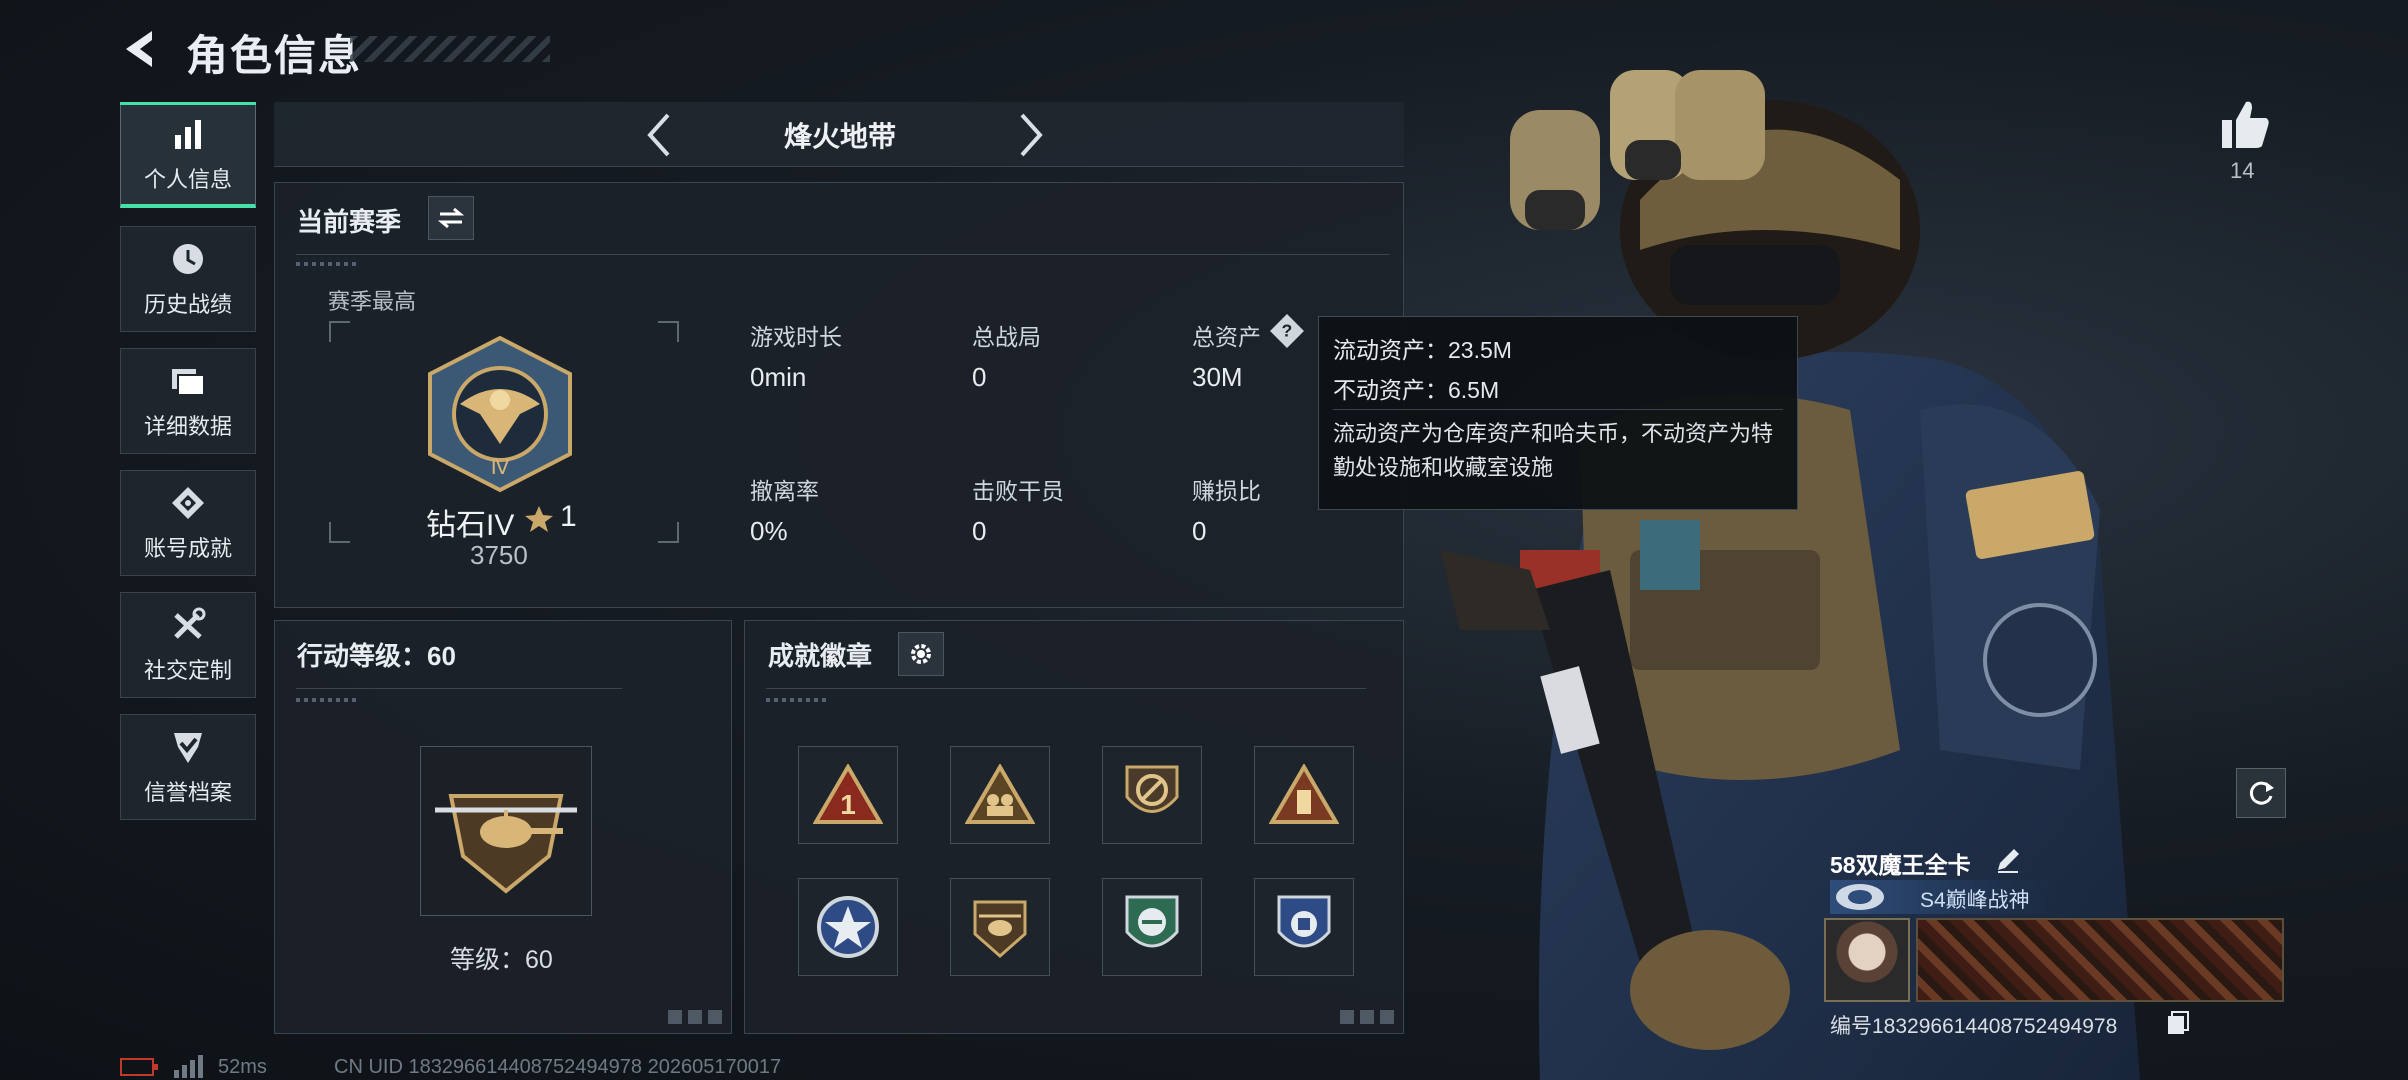  I want to click on thumbs-up-icon, so click(2244, 124).